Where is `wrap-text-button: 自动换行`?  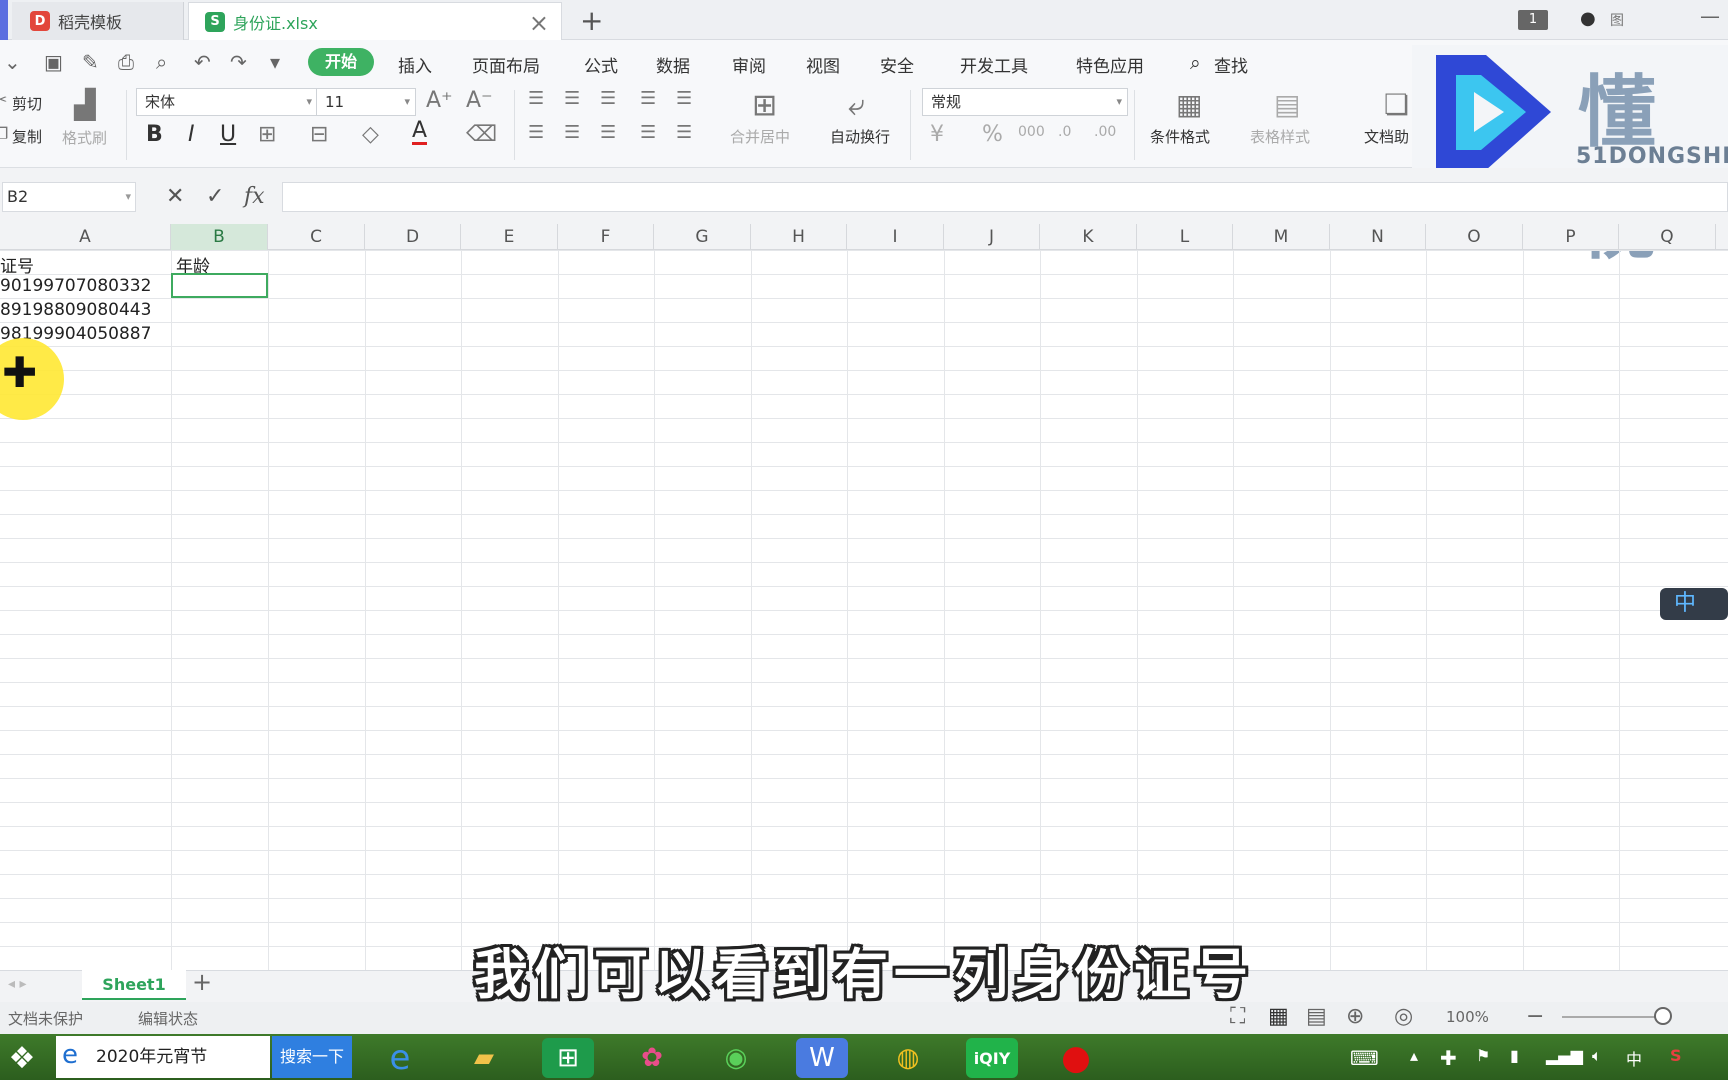
wrap-text-button: 自动换行 is located at coordinates (860, 136).